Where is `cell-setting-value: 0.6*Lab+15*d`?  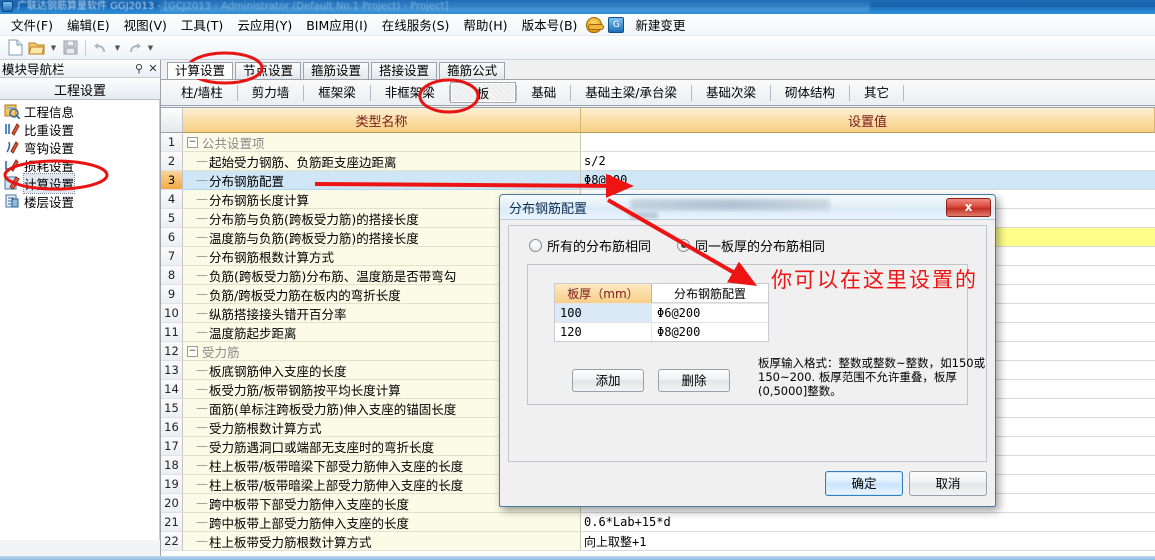
cell-setting-value: 0.6*Lab+15*d is located at coordinates (868, 522).